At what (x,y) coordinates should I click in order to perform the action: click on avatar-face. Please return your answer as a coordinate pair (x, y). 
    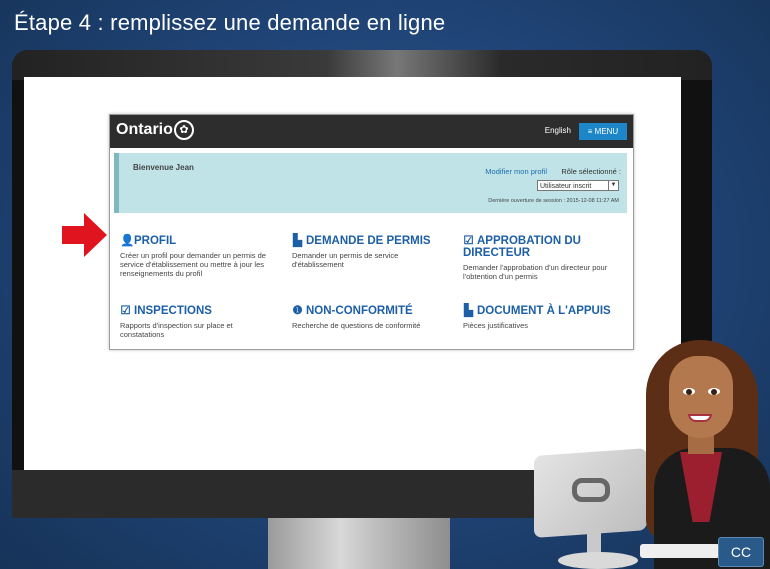
    Looking at the image, I should click on (701, 397).